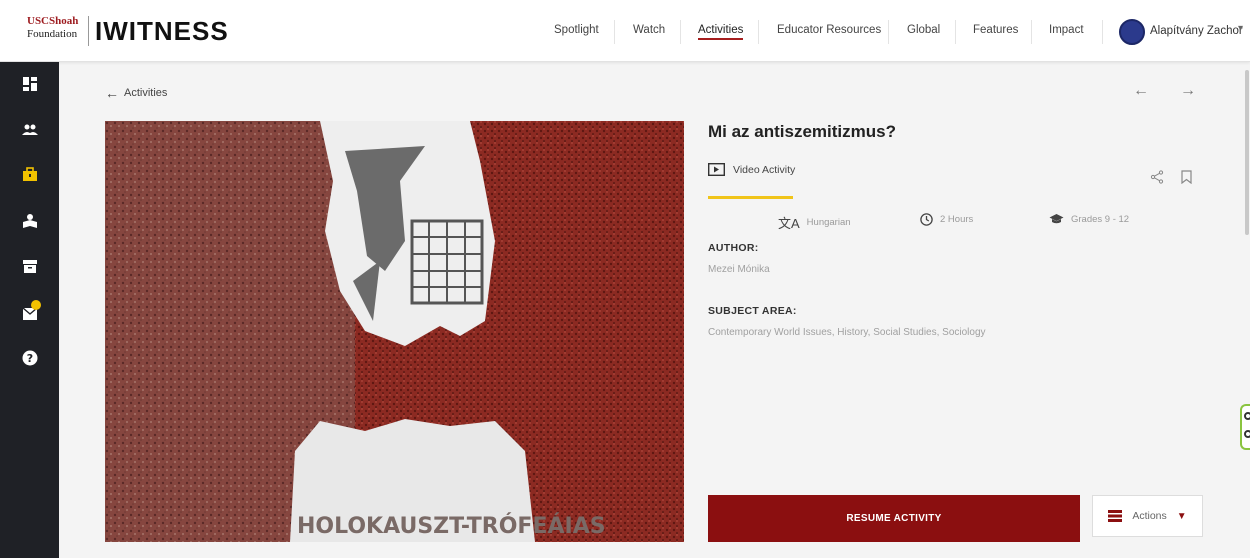  Describe the element at coordinates (716, 169) in the screenshot. I see `video-icon` at that location.